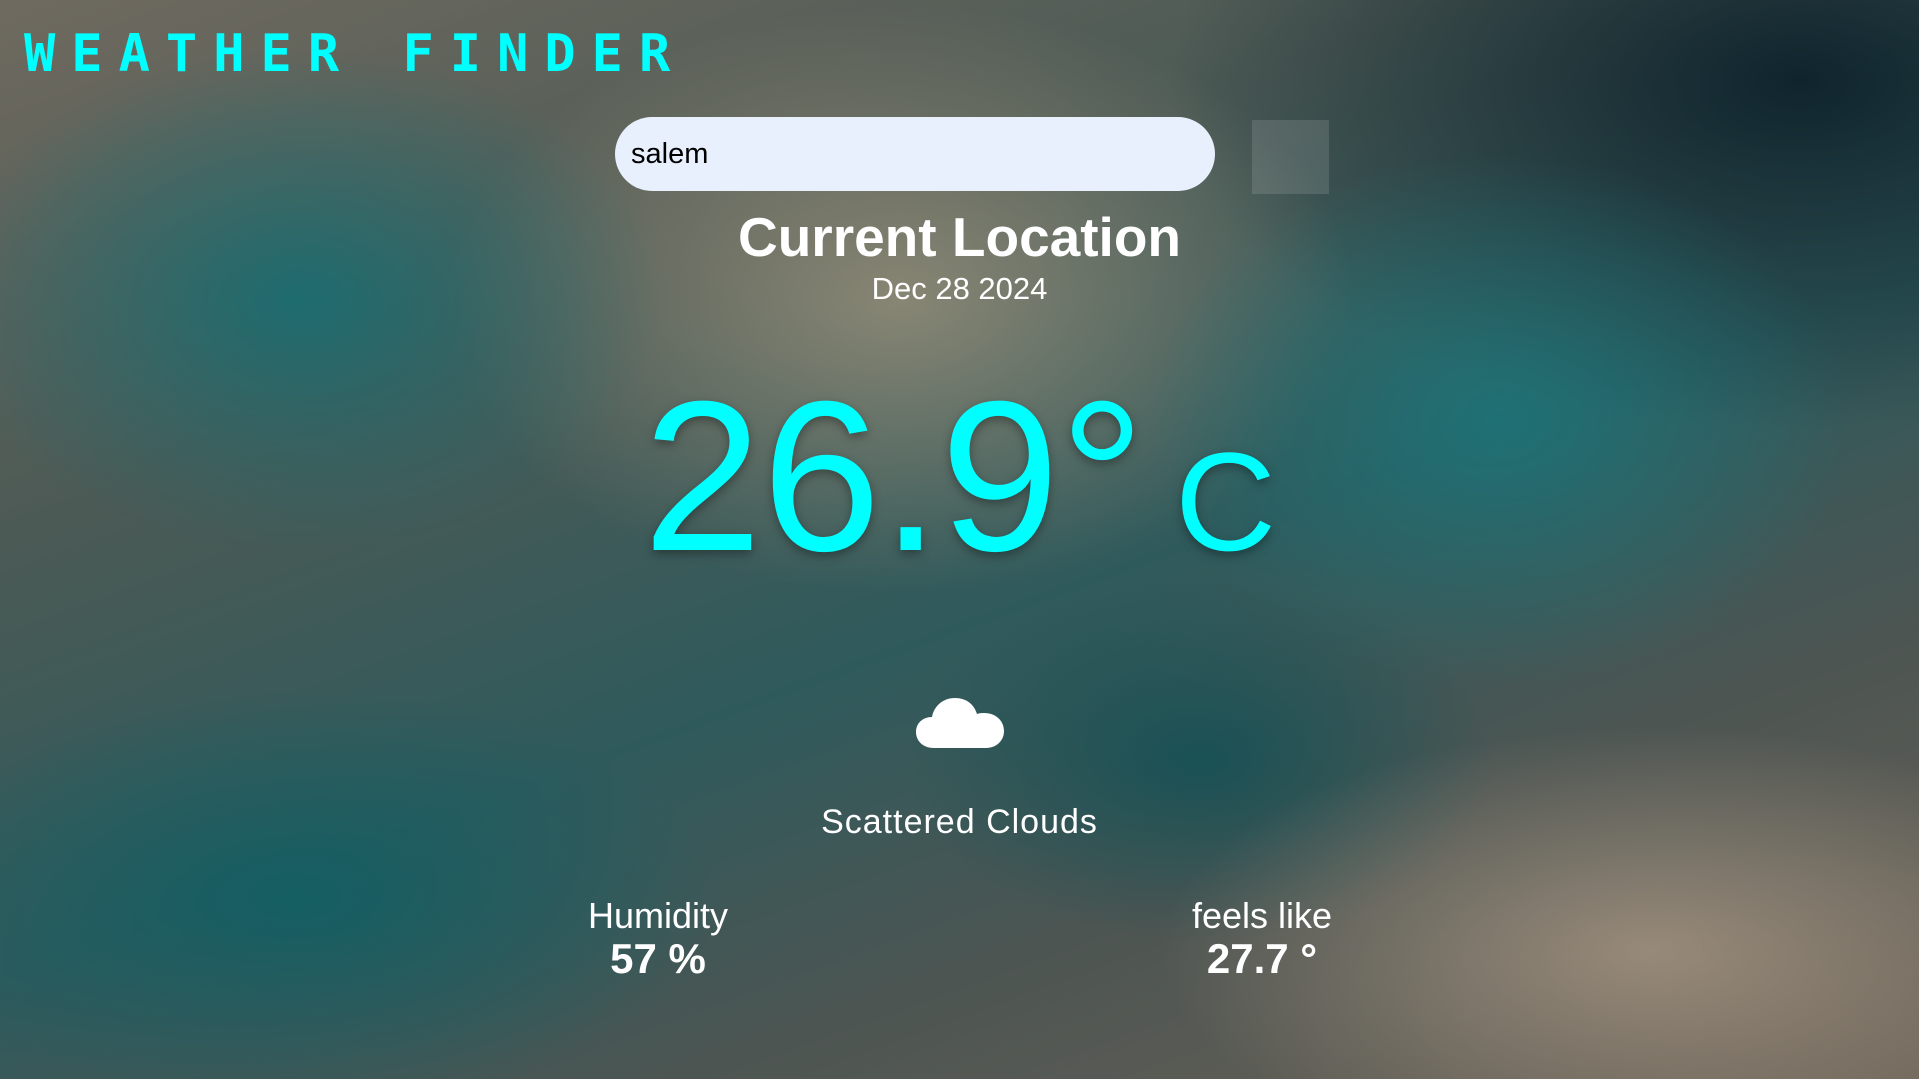  What do you see at coordinates (658, 959) in the screenshot?
I see `humidity-value: 57 %` at bounding box center [658, 959].